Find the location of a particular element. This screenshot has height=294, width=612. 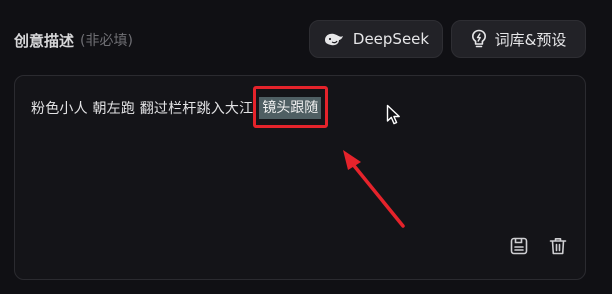

deepseek-button: DeepSeek is located at coordinates (376, 39).